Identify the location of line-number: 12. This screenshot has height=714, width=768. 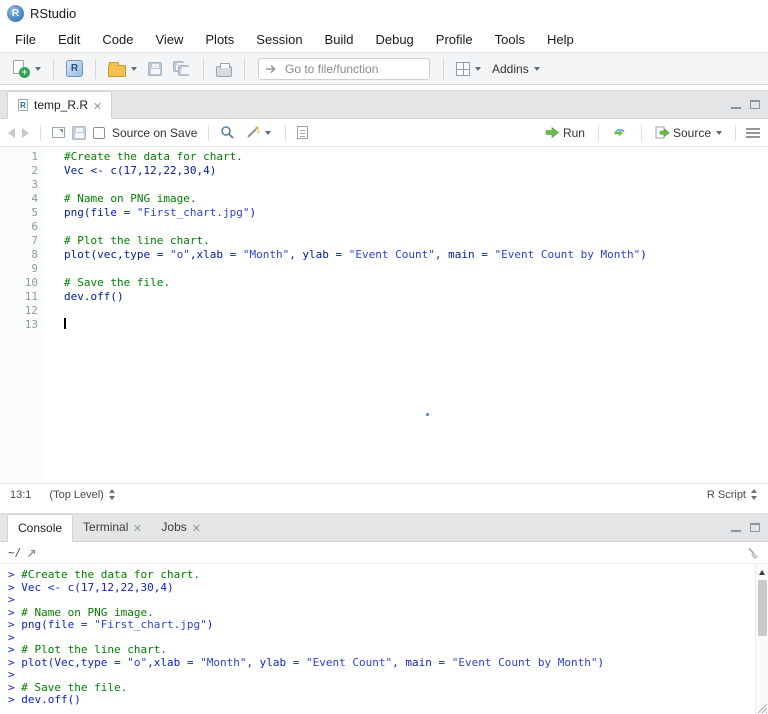
(31, 310).